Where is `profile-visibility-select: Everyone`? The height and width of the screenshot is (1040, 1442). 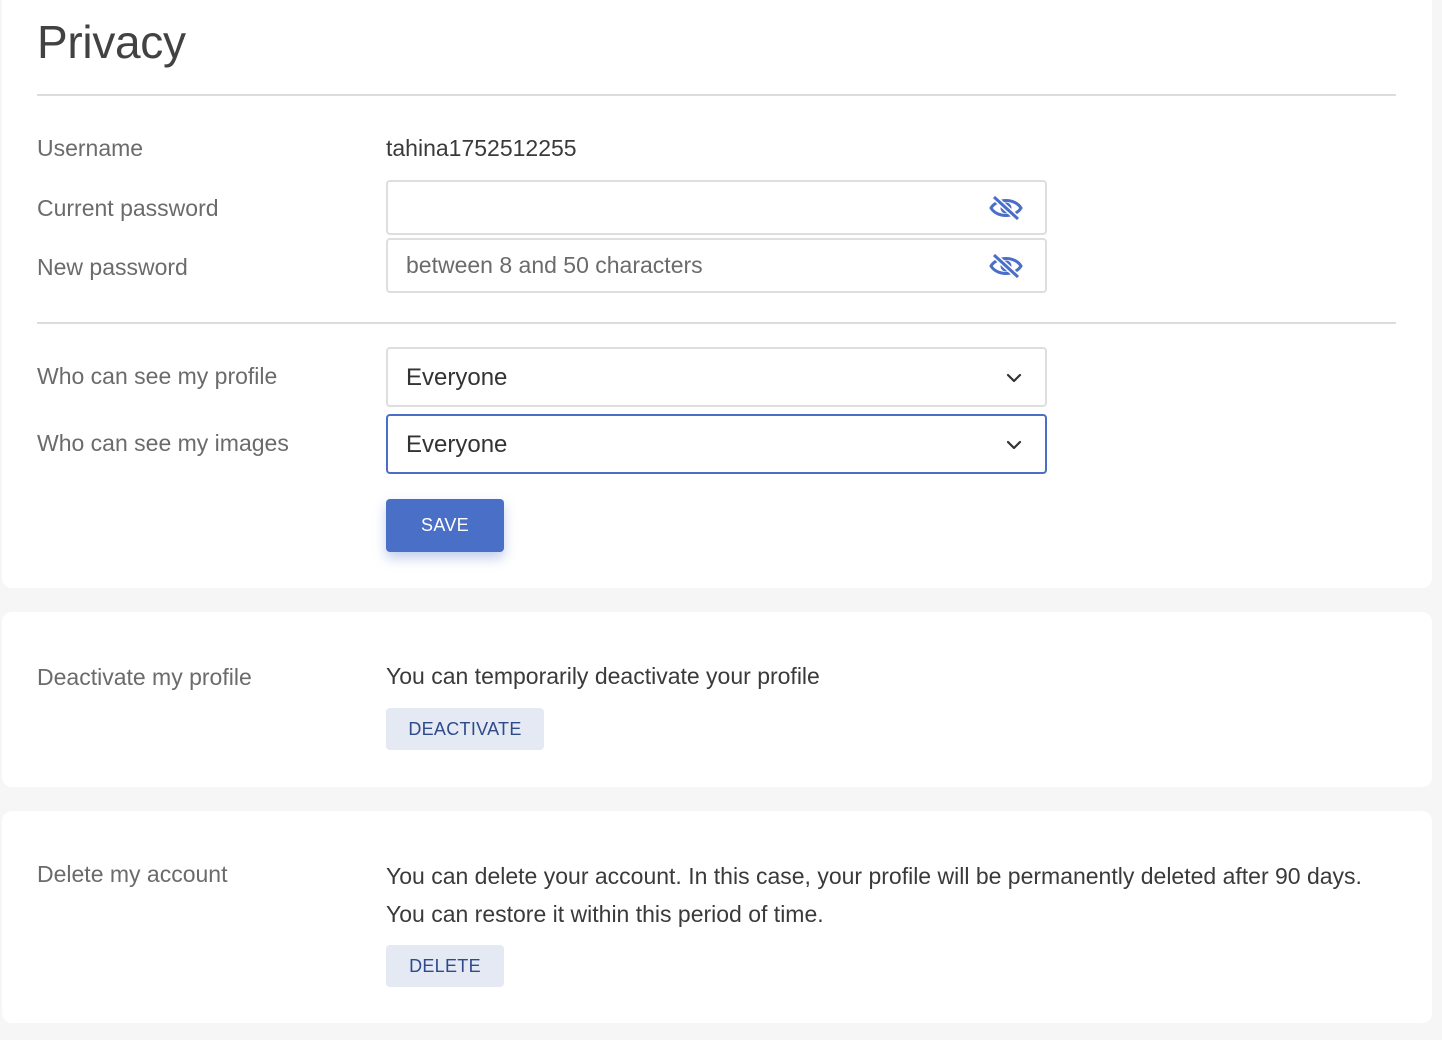
profile-visibility-select: Everyone is located at coordinates (716, 377).